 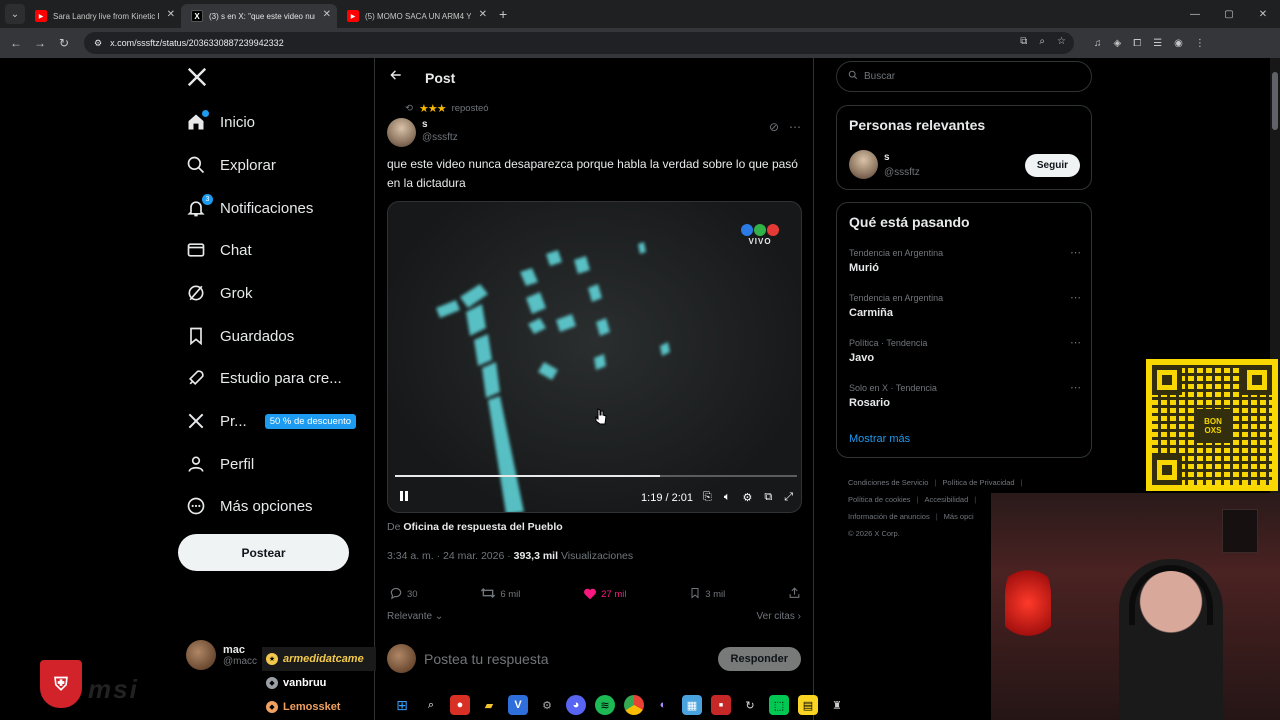 What do you see at coordinates (1098, 43) in the screenshot?
I see `media-icon: ♫` at bounding box center [1098, 43].